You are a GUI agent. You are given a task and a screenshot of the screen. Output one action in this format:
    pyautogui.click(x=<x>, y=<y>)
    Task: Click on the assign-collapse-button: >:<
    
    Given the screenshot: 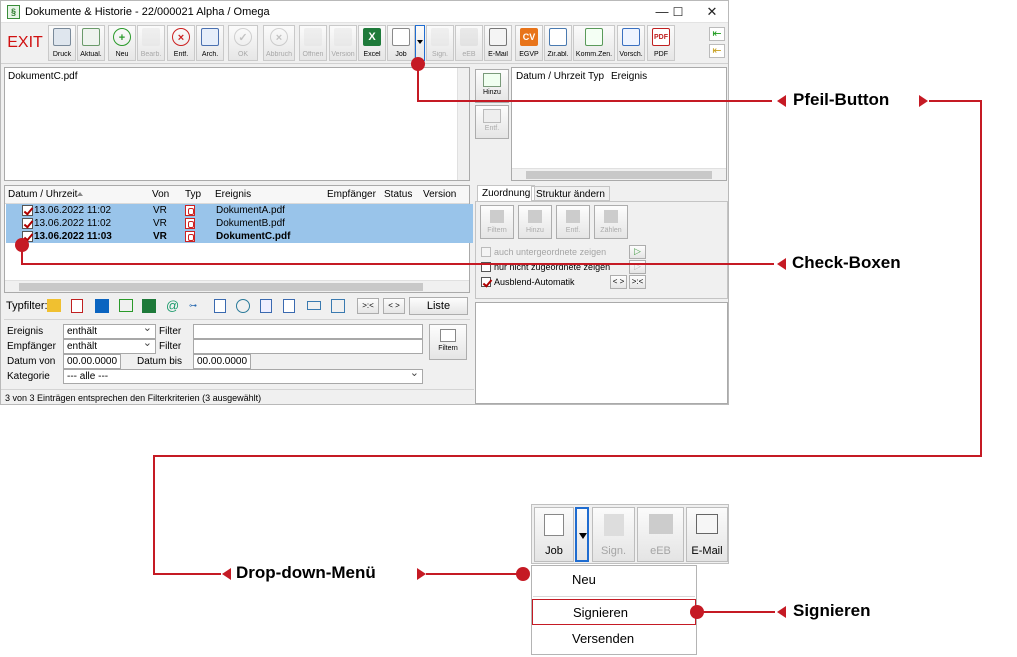 What is the action you would take?
    pyautogui.click(x=637, y=282)
    